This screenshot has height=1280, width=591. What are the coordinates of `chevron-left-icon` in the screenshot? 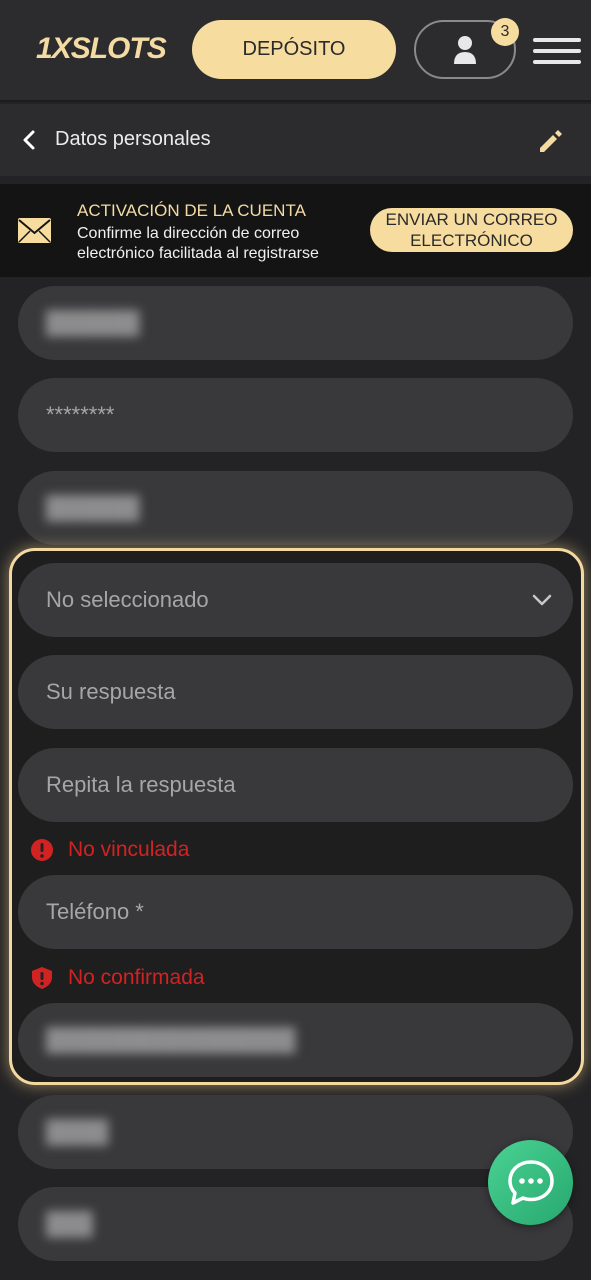 It's located at (30, 140).